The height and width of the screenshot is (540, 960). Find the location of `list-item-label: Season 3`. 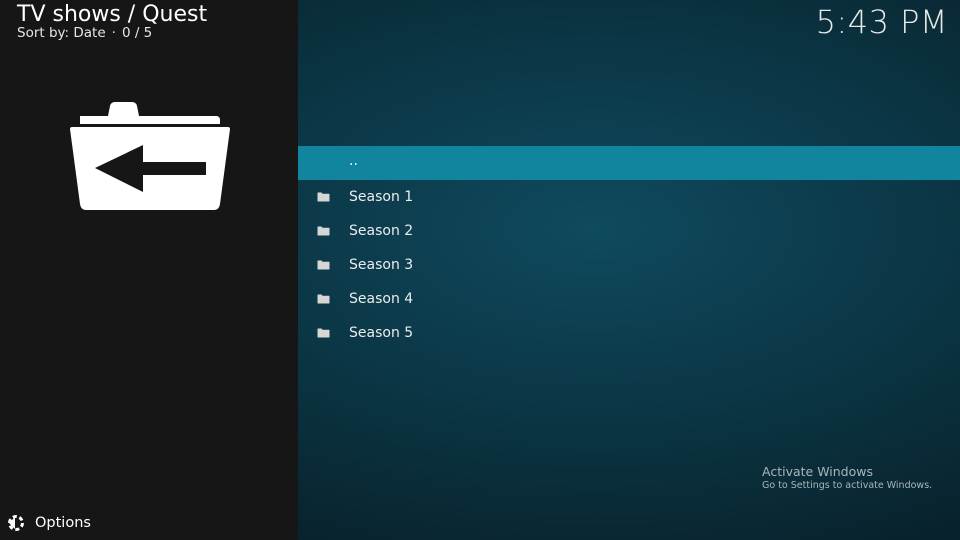

list-item-label: Season 3 is located at coordinates (381, 265).